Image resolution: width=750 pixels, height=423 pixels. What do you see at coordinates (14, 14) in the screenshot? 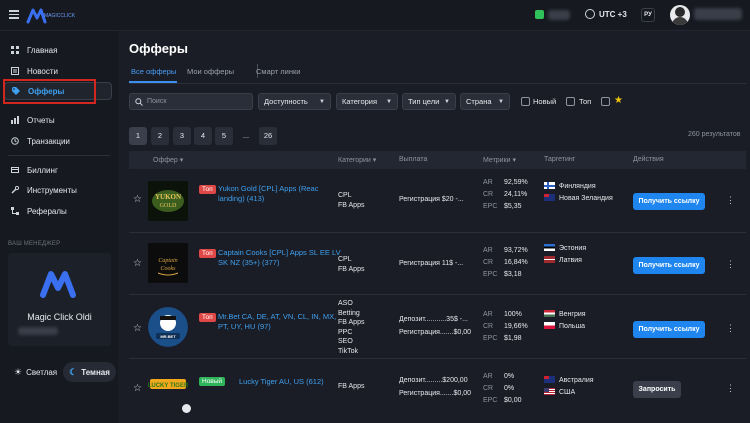
I see `menu-icon` at bounding box center [14, 14].